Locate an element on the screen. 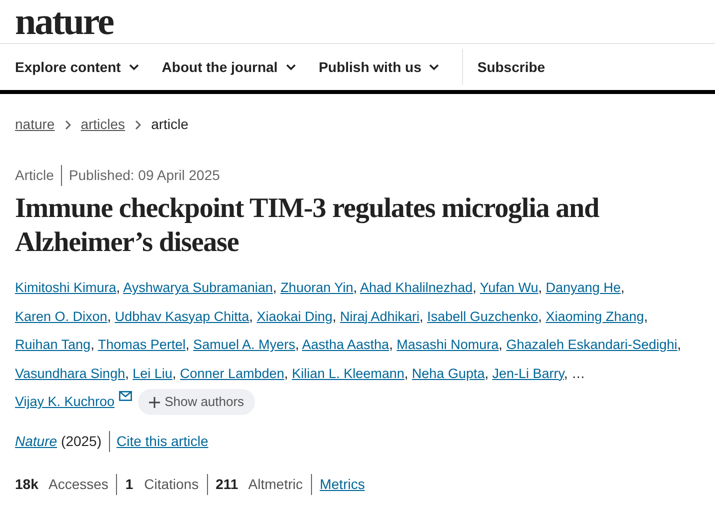 The width and height of the screenshot is (715, 510). metric-count: 211 Altmetric is located at coordinates (264, 484).